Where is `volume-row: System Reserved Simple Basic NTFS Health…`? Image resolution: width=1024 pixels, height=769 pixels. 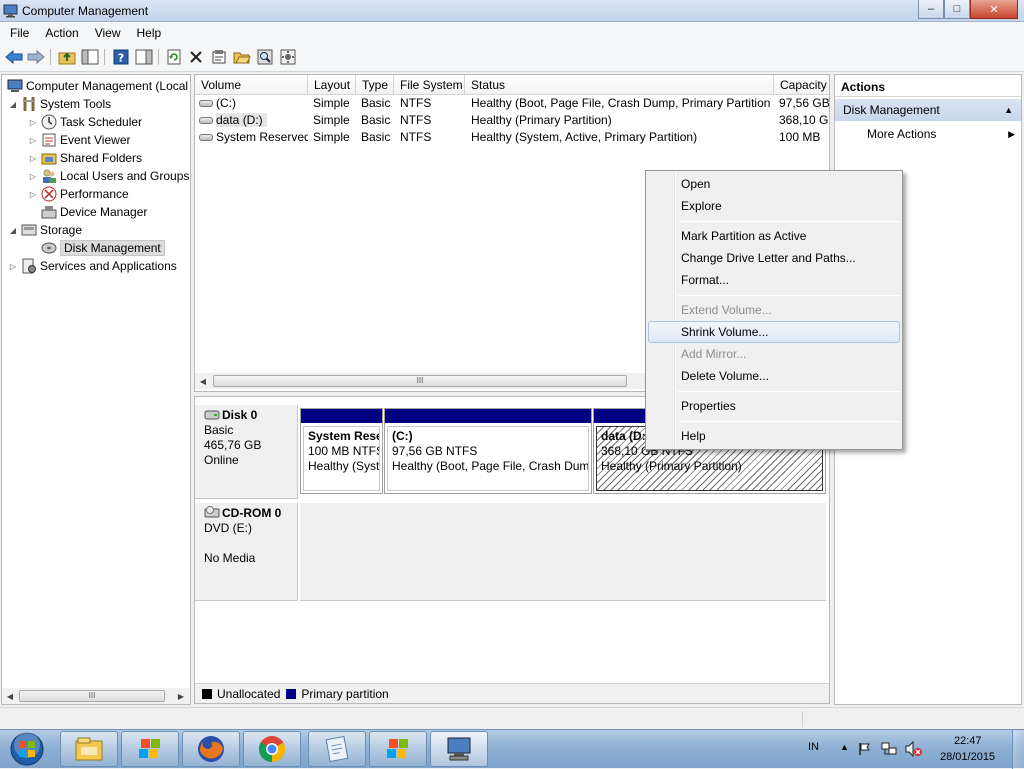
volume-row: System Reserved Simple Basic NTFS Health… is located at coordinates (512, 137).